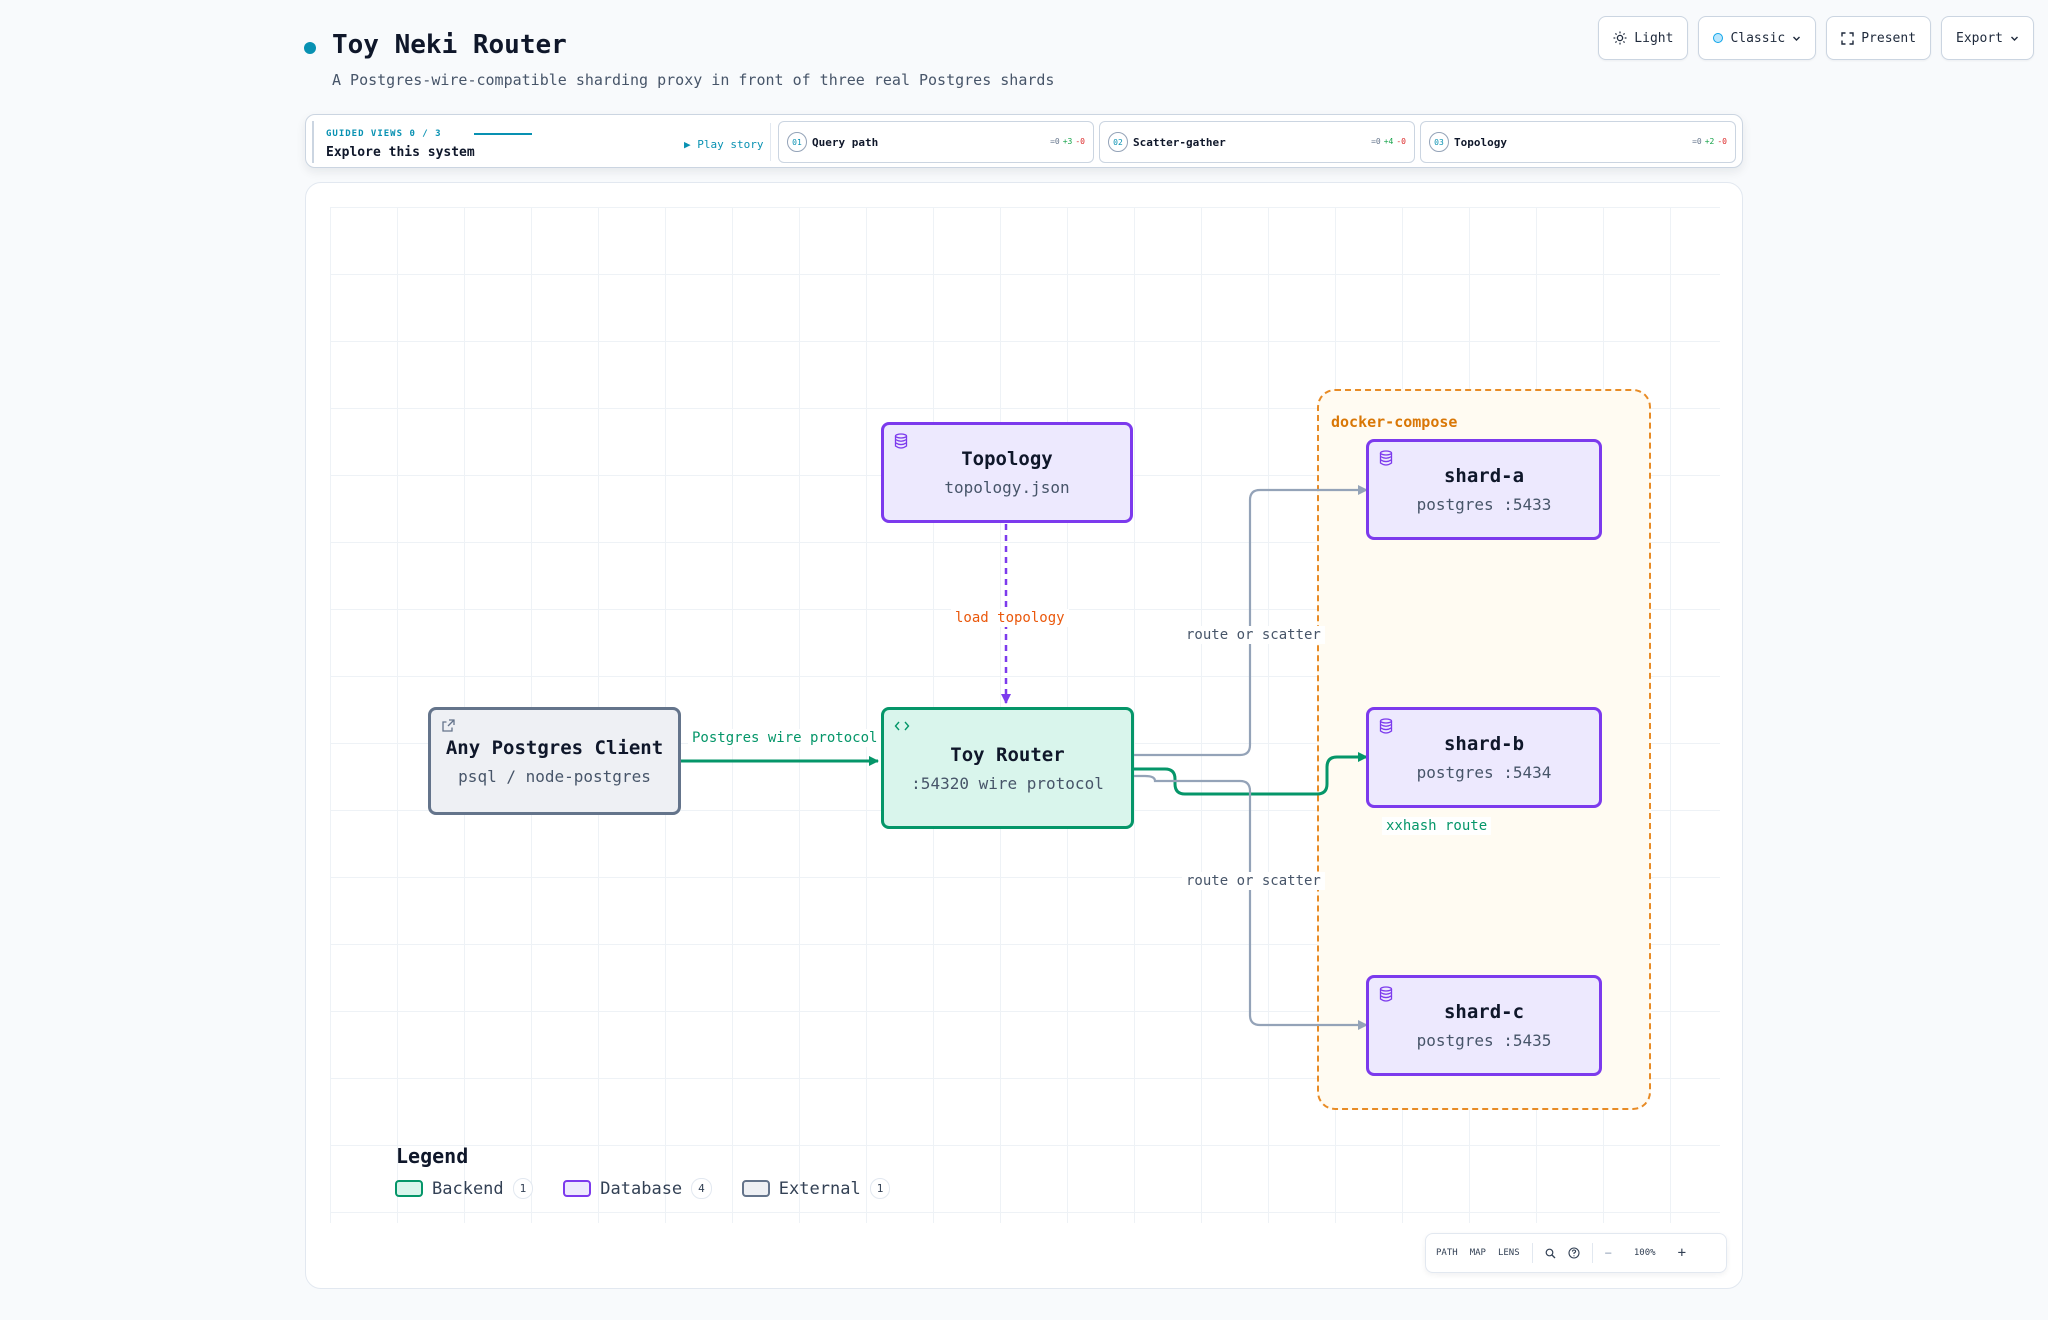 The height and width of the screenshot is (1320, 2048). I want to click on guided-view-number: 02, so click(1118, 142).